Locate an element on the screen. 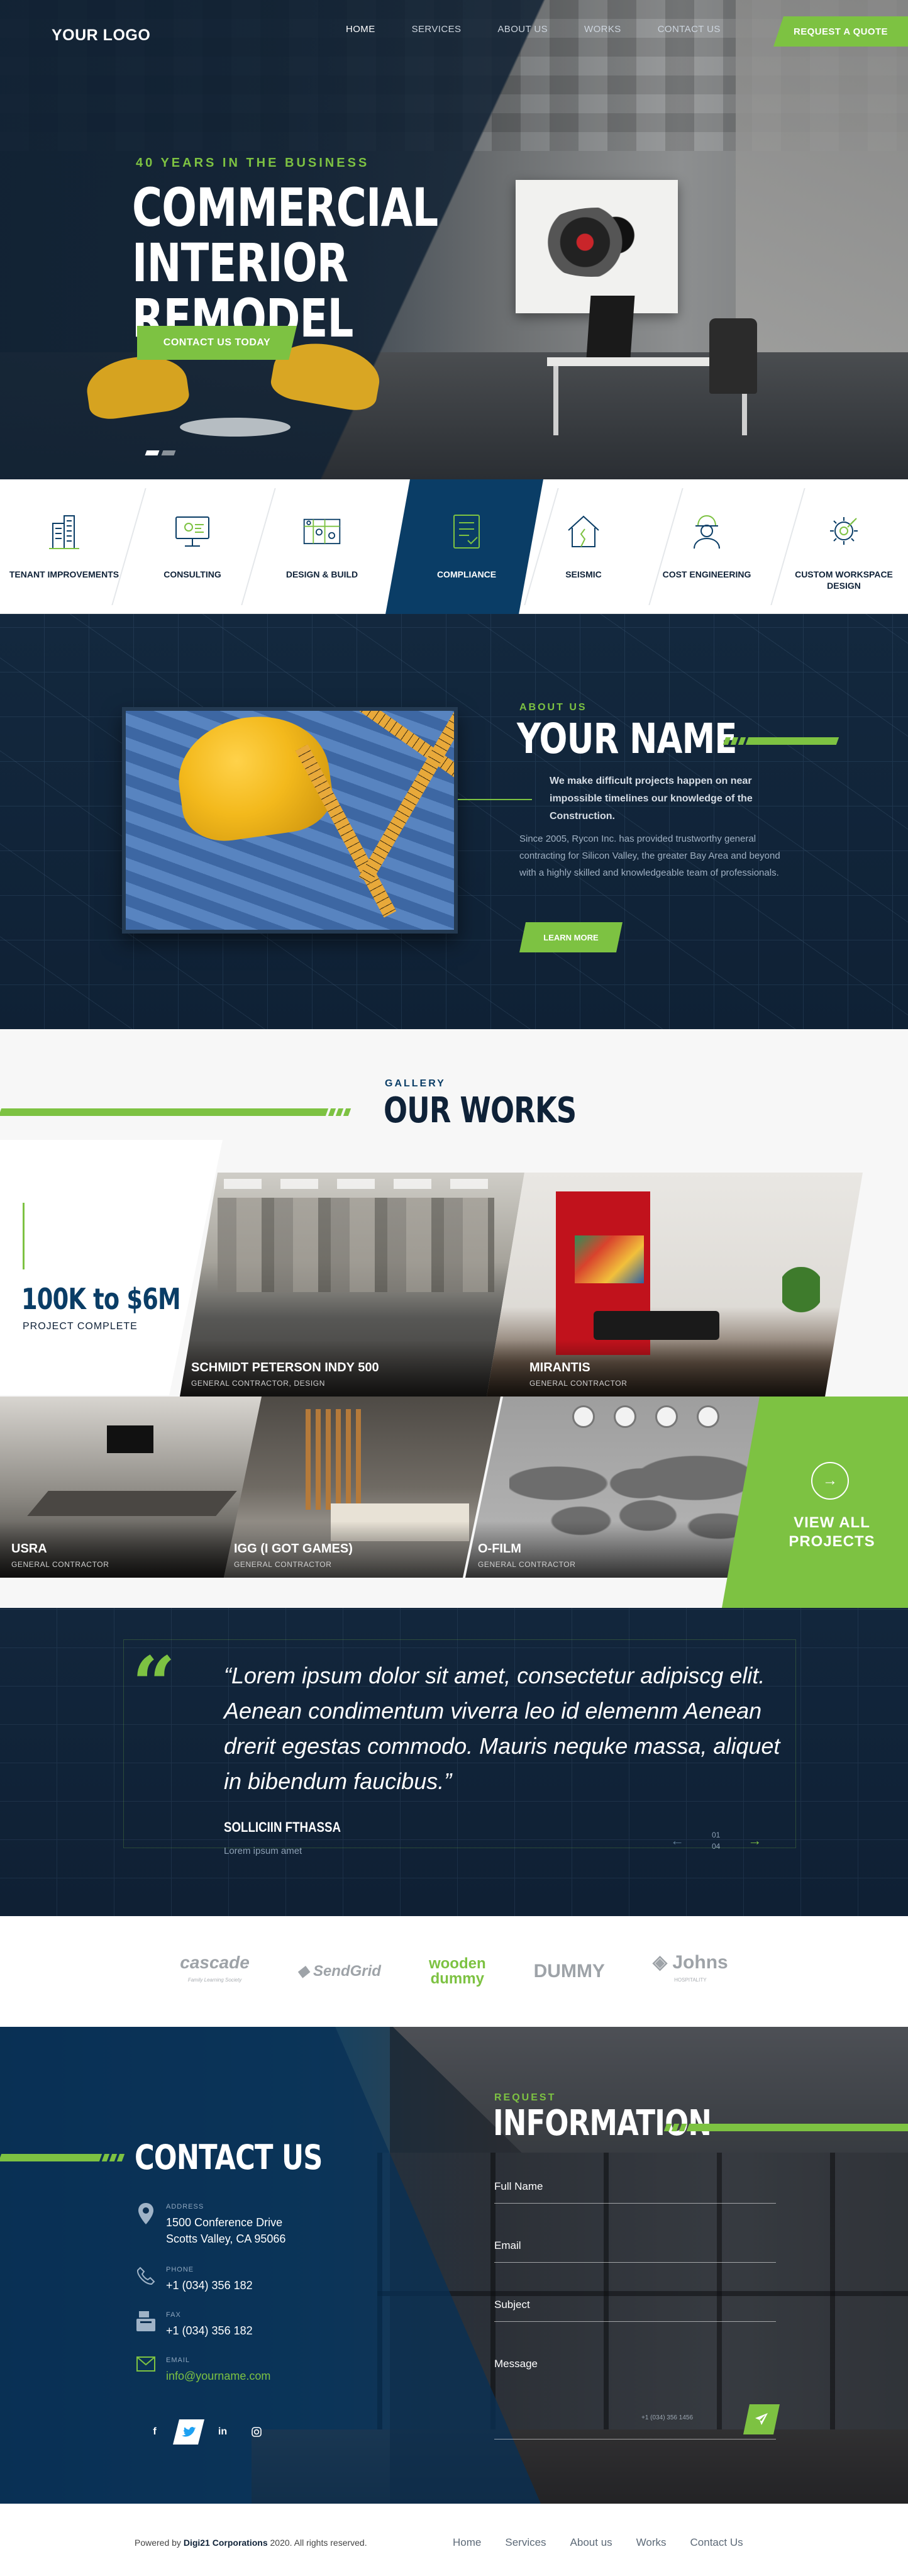  footer-nav-works: Works is located at coordinates (651, 2542).